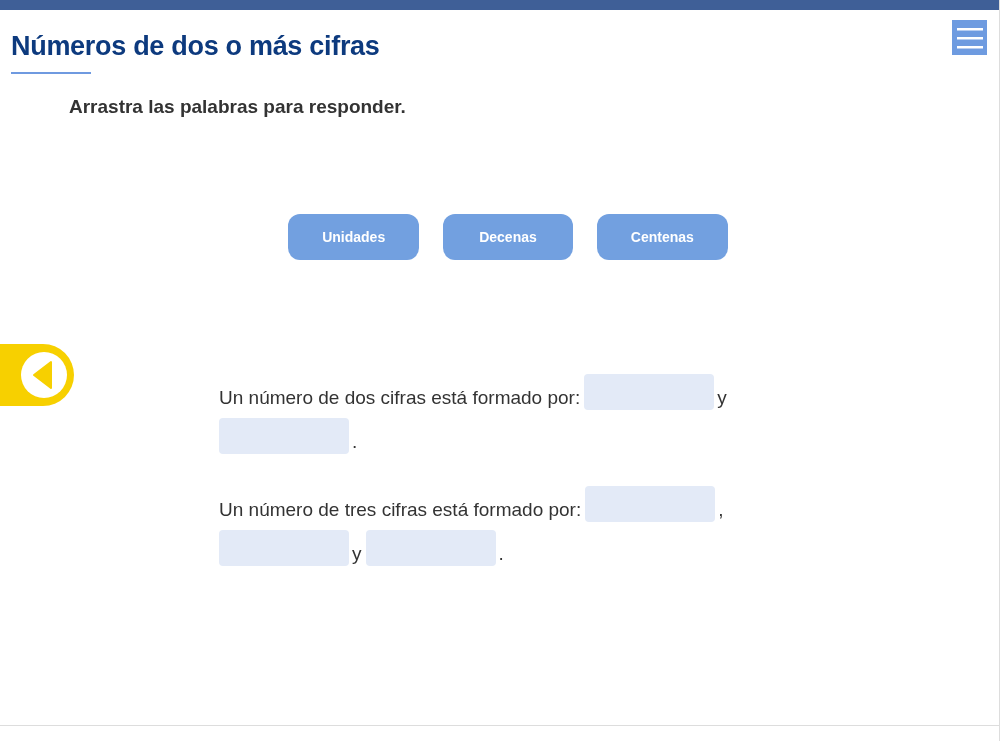  Describe the element at coordinates (37, 375) in the screenshot. I see `back-button` at that location.